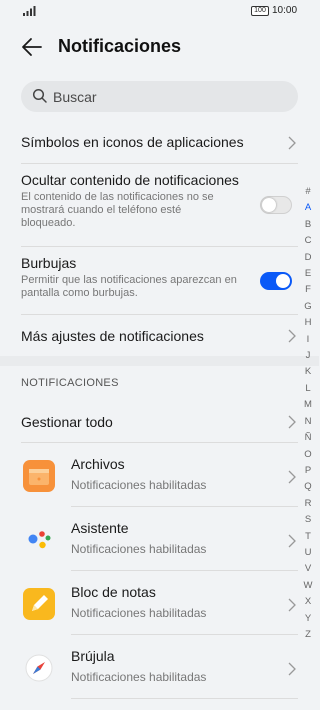 This screenshot has width=320, height=710. What do you see at coordinates (308, 405) in the screenshot?
I see `index-letter: M` at bounding box center [308, 405].